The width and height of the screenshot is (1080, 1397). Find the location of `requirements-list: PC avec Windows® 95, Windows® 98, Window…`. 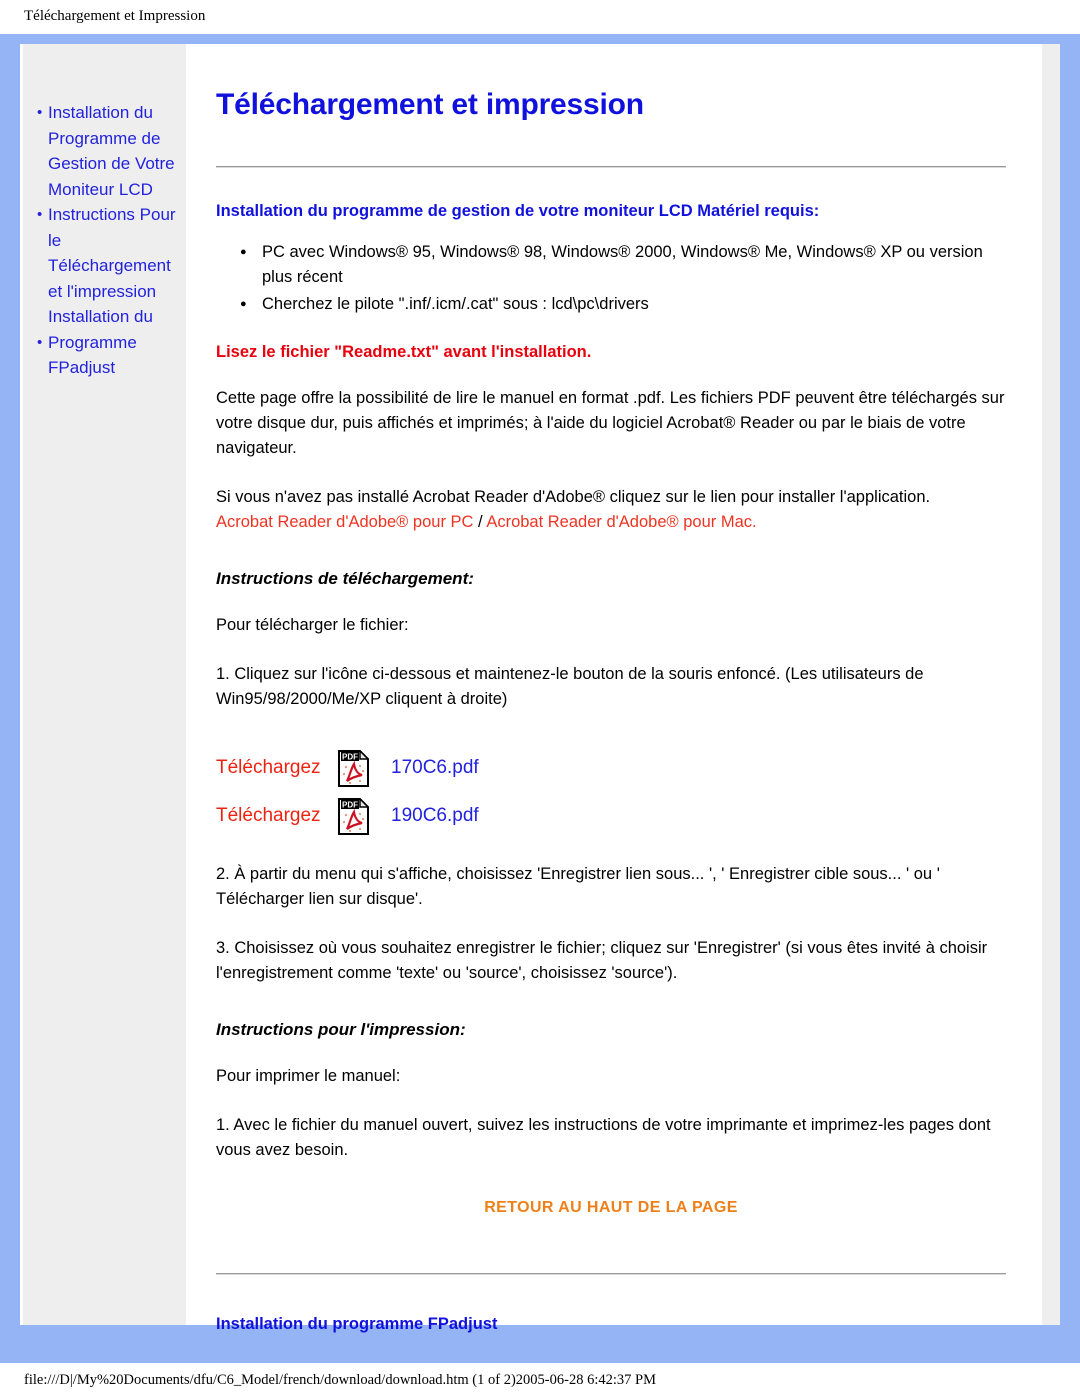

requirements-list: PC avec Windows® 95, Windows® 98, Window… is located at coordinates (611, 278).